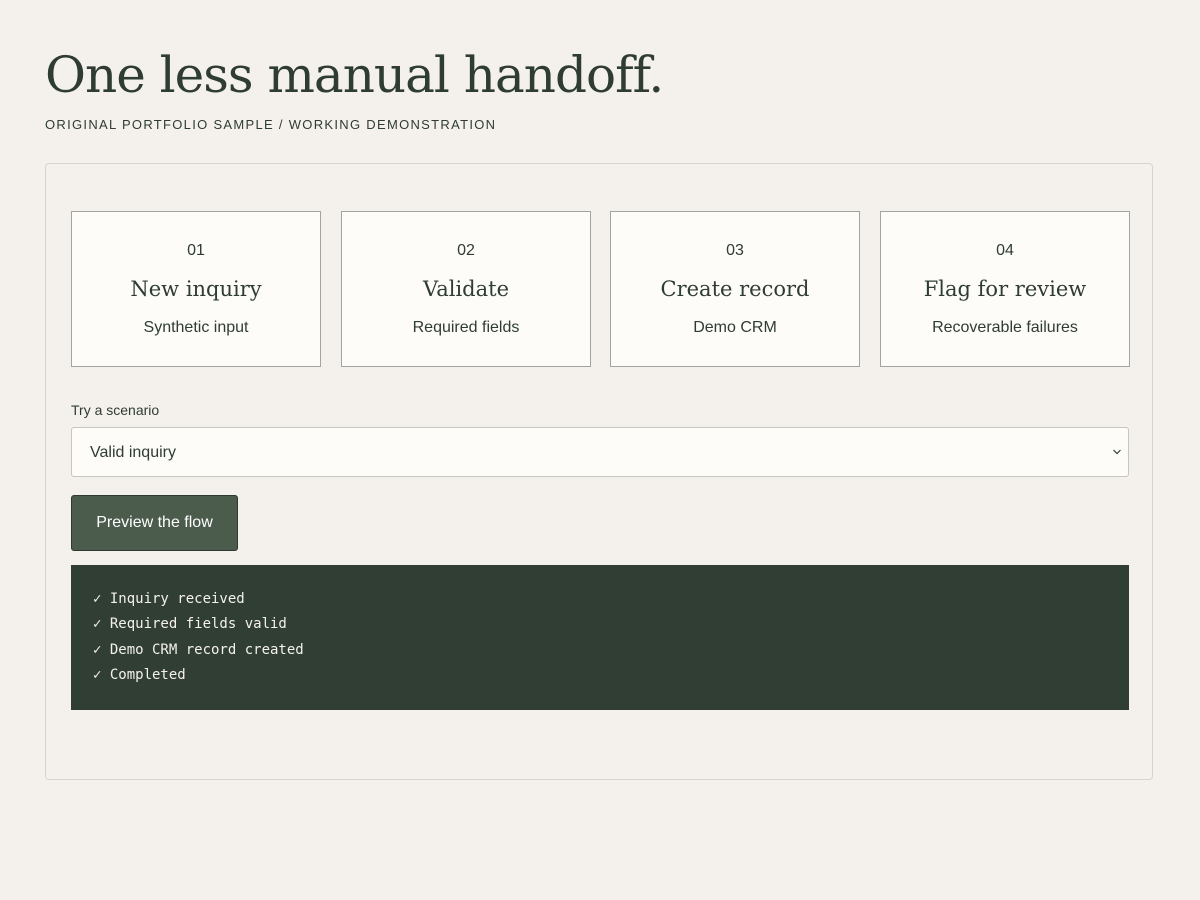  Describe the element at coordinates (133, 452) in the screenshot. I see `scenario-select-value: Valid inquiry` at that location.